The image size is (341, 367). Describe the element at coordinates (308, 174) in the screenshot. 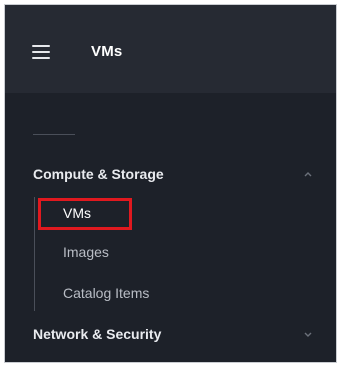

I see `chevron-up-icon` at that location.